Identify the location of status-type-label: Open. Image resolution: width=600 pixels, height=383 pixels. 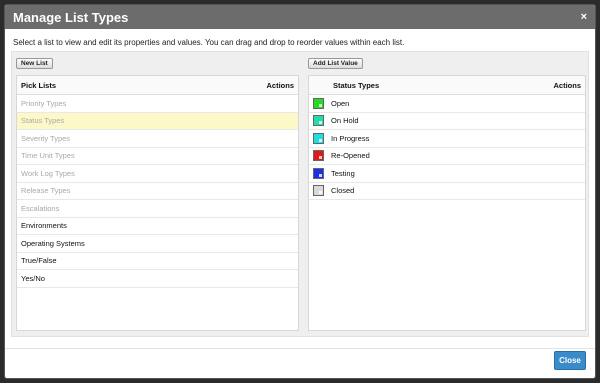
(340, 103).